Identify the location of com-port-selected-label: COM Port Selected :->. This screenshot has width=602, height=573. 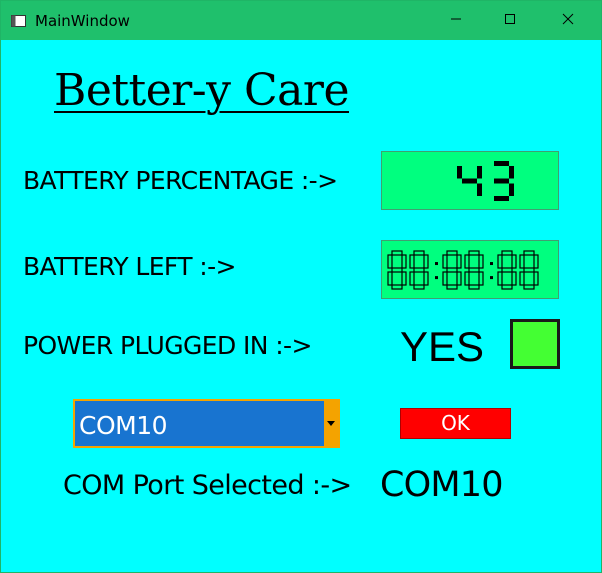
(207, 485).